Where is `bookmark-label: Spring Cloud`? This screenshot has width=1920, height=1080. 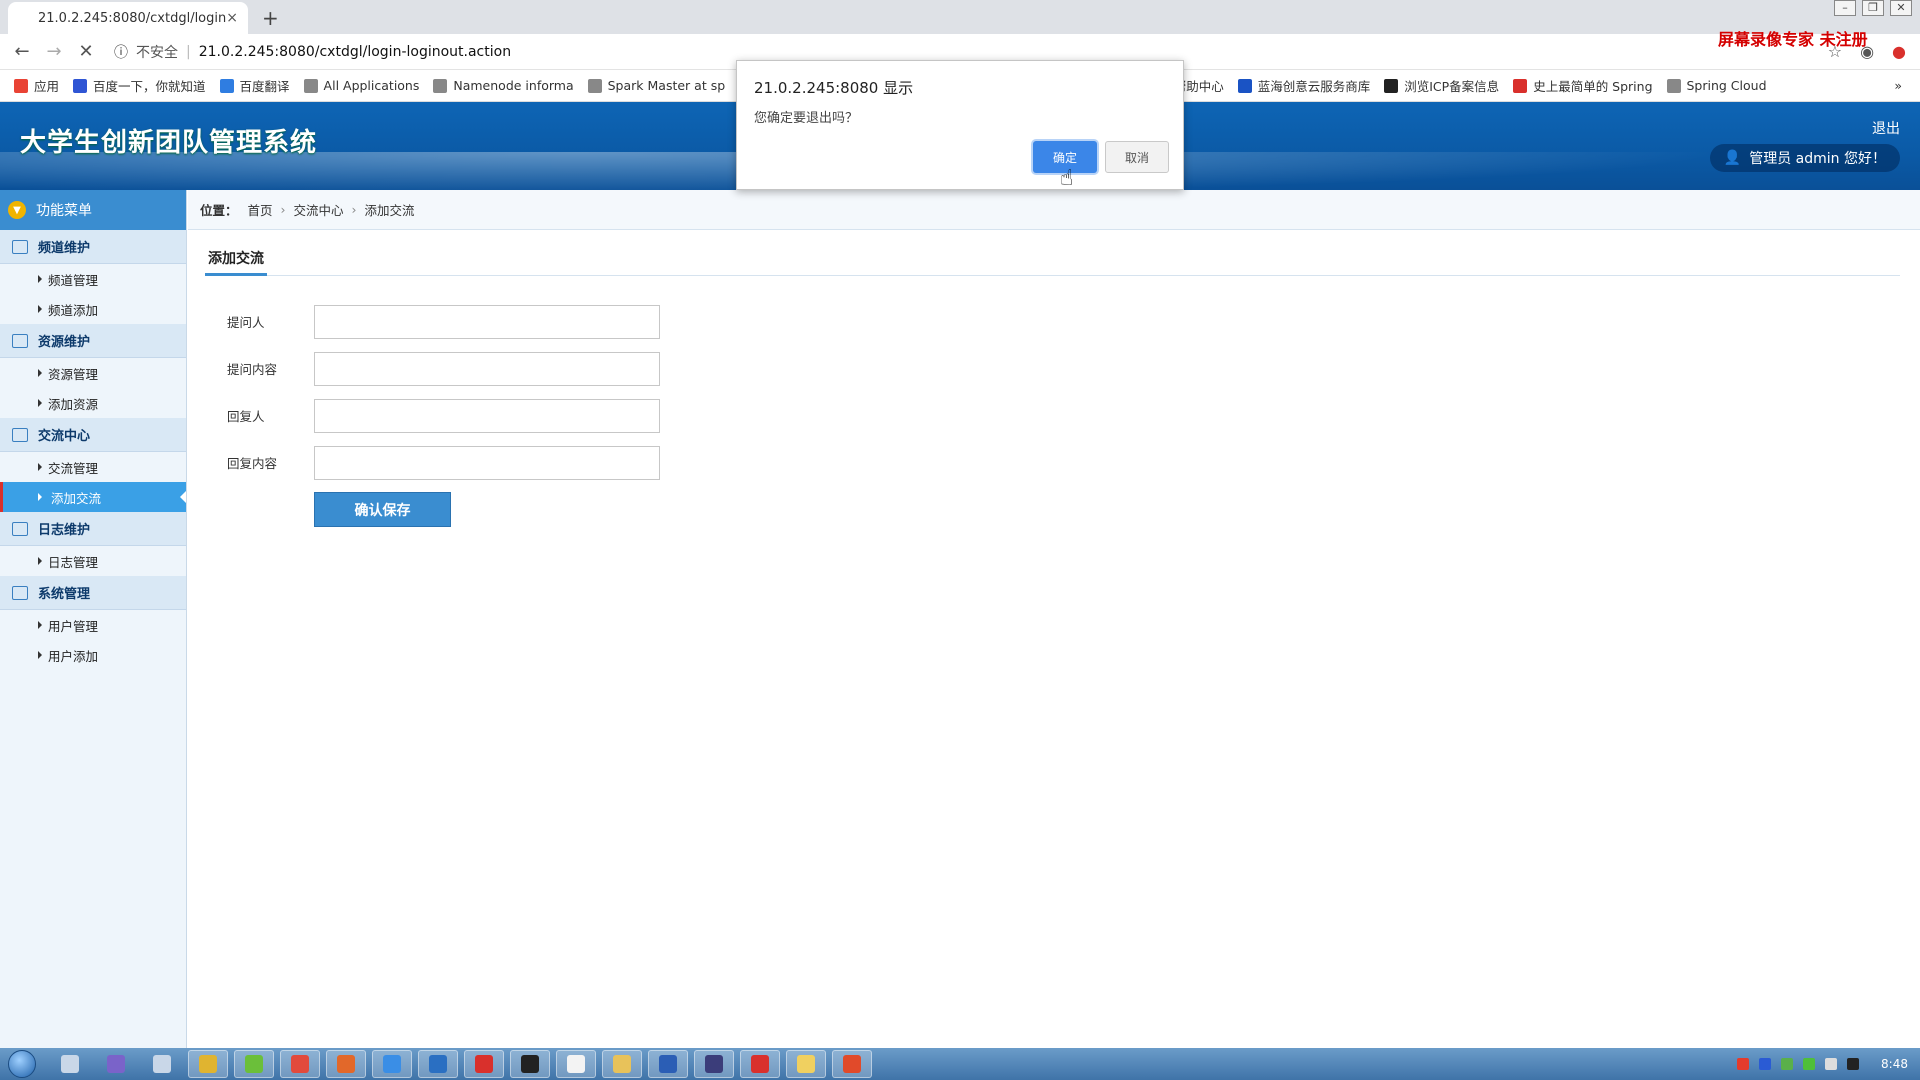
bookmark-label: Spring Cloud is located at coordinates (1726, 85).